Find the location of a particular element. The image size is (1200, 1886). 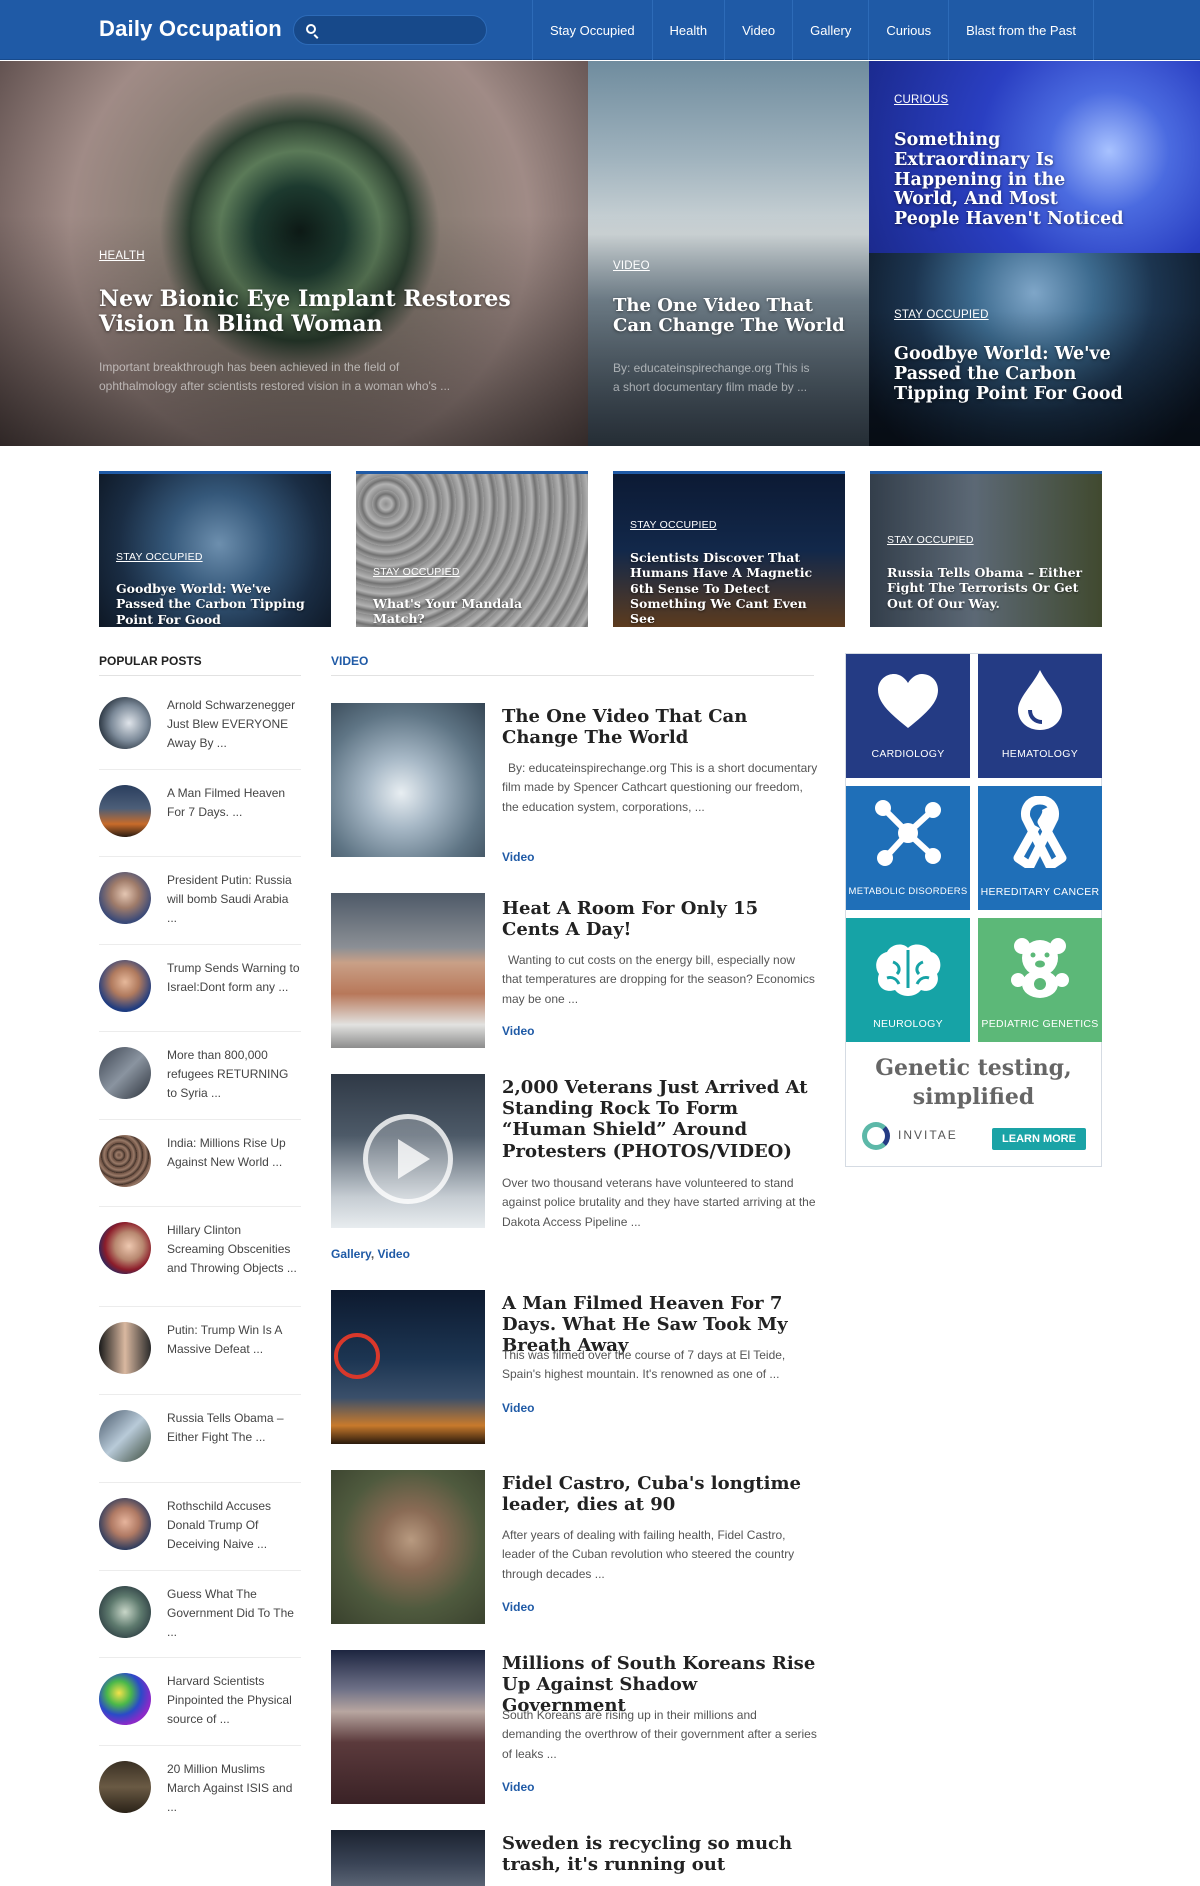

site-logo: Daily Occupation is located at coordinates (190, 29).